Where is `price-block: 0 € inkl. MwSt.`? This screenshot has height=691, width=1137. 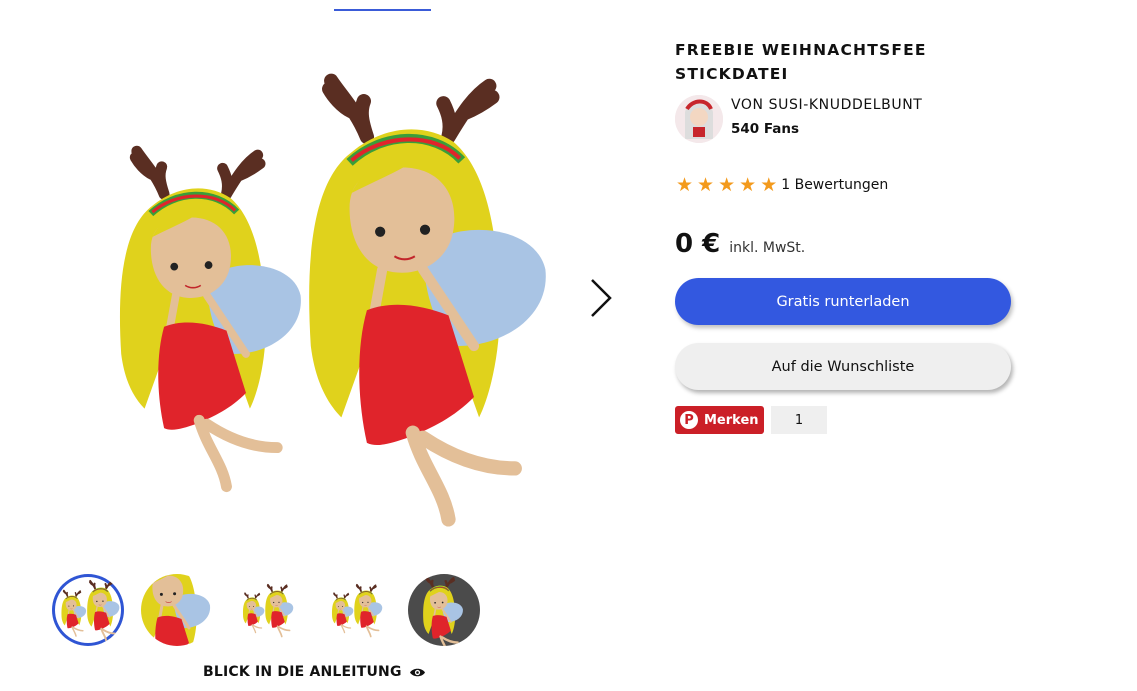
price-block: 0 € inkl. MwSt. is located at coordinates (740, 244).